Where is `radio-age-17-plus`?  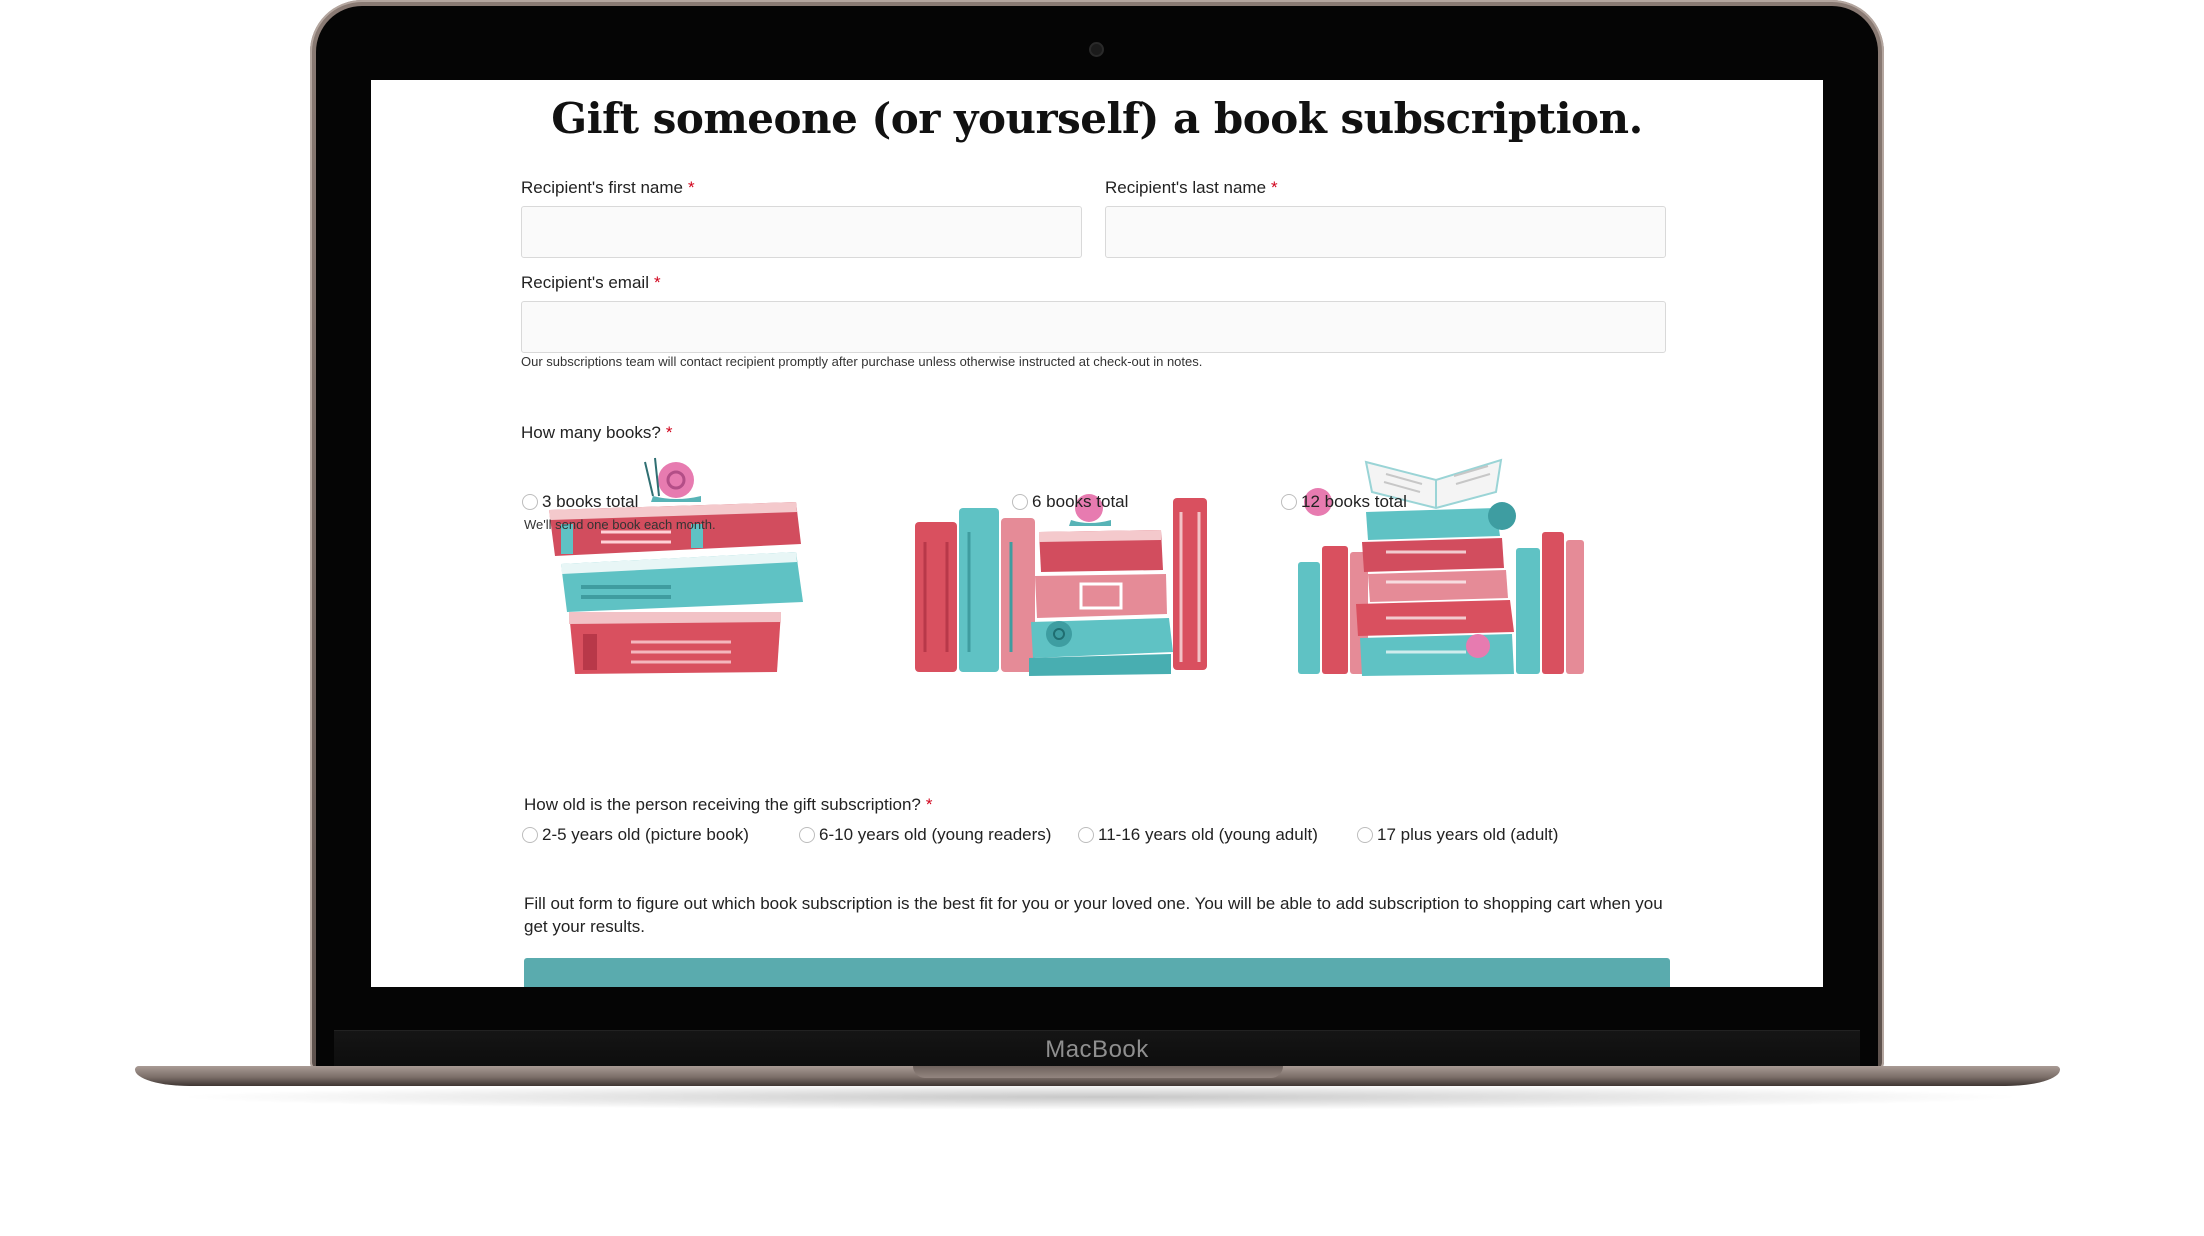
radio-age-17-plus is located at coordinates (1365, 835).